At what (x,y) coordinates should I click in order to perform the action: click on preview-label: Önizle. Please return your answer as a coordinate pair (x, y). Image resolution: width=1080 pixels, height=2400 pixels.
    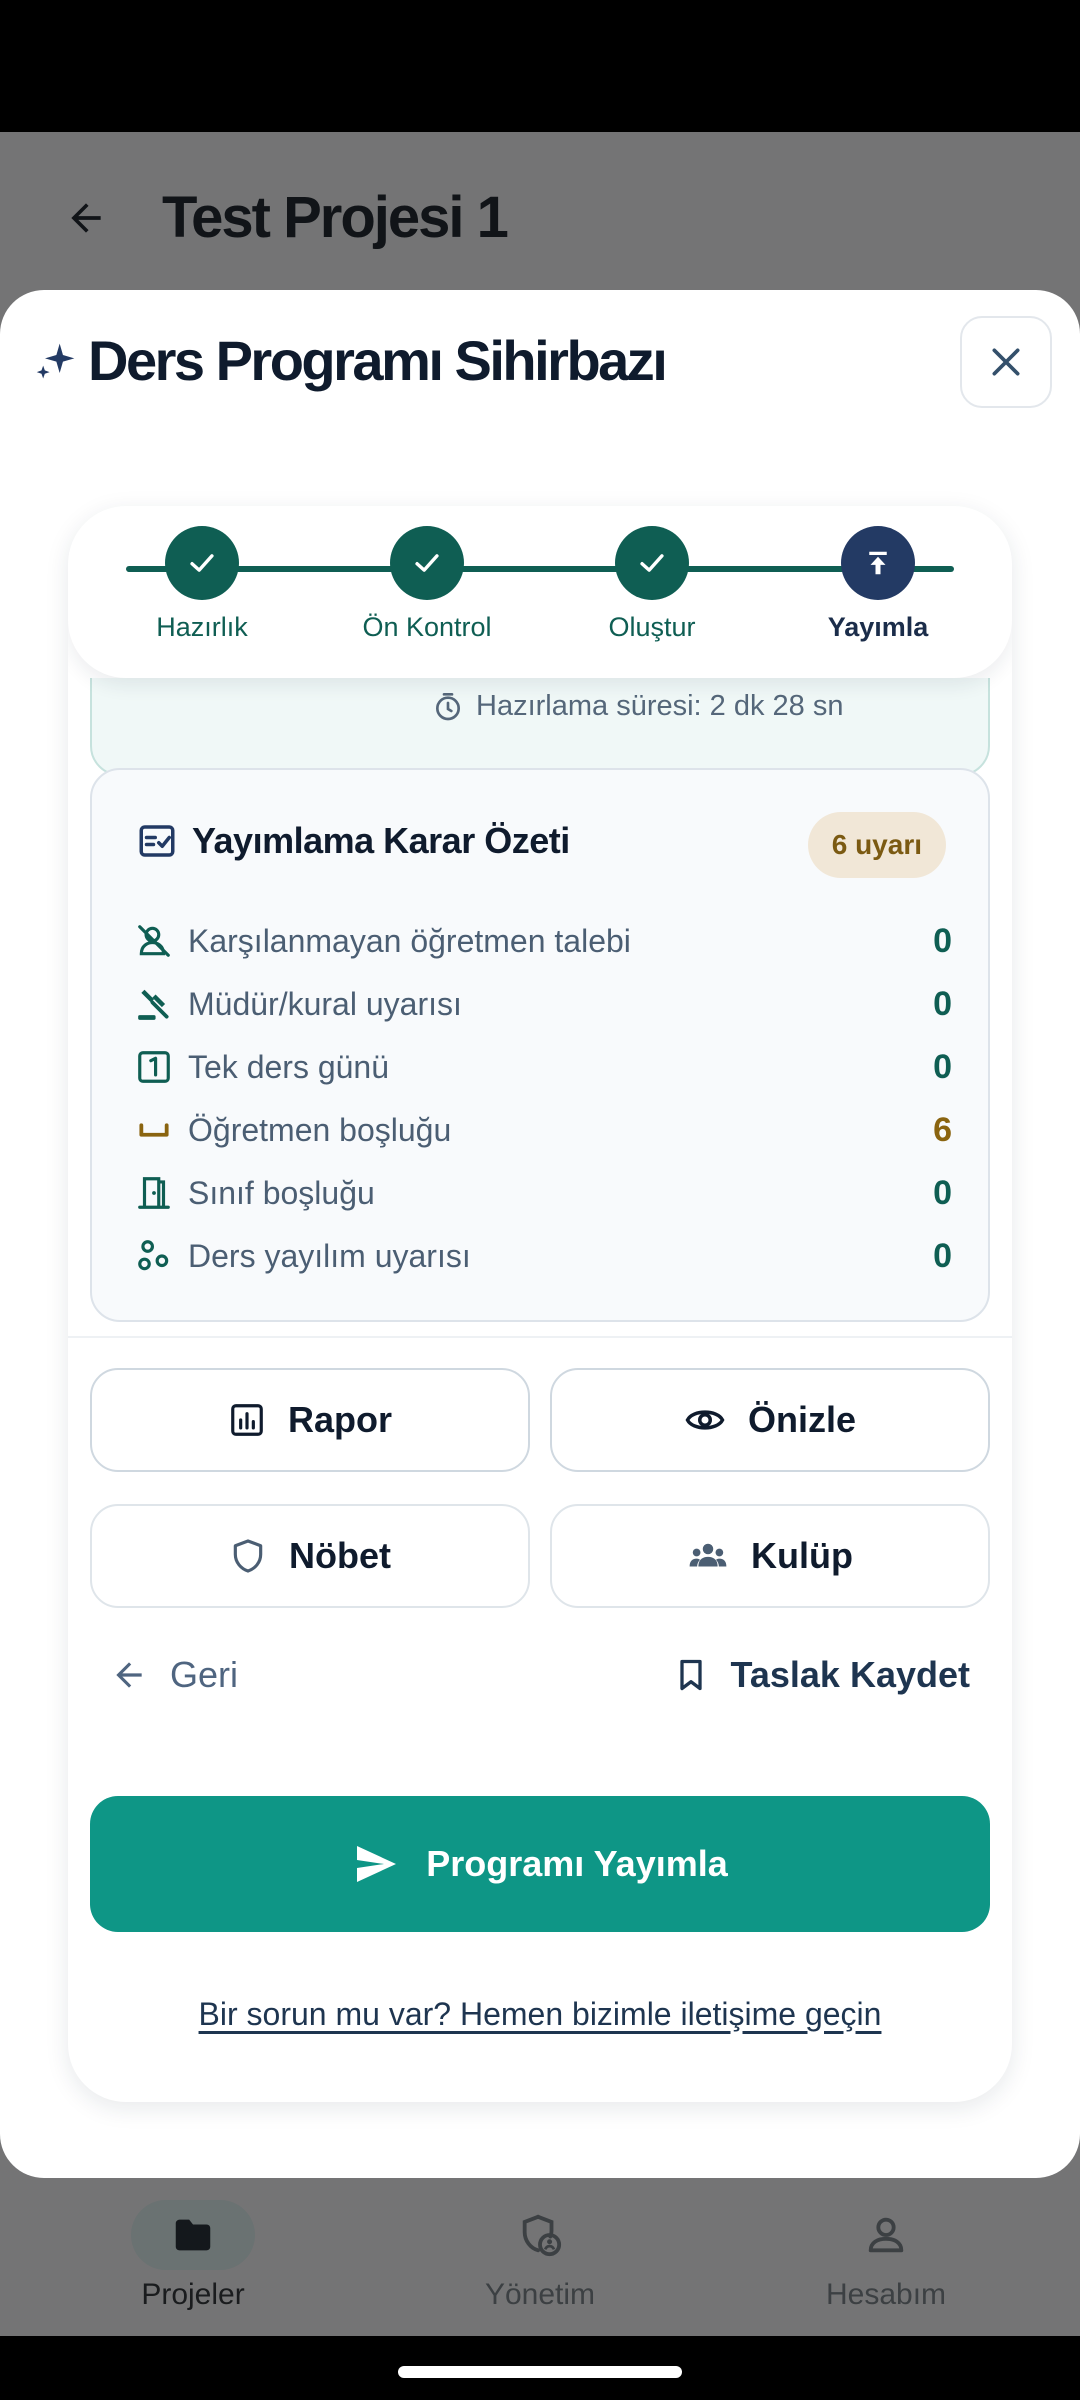
    Looking at the image, I should click on (802, 1419).